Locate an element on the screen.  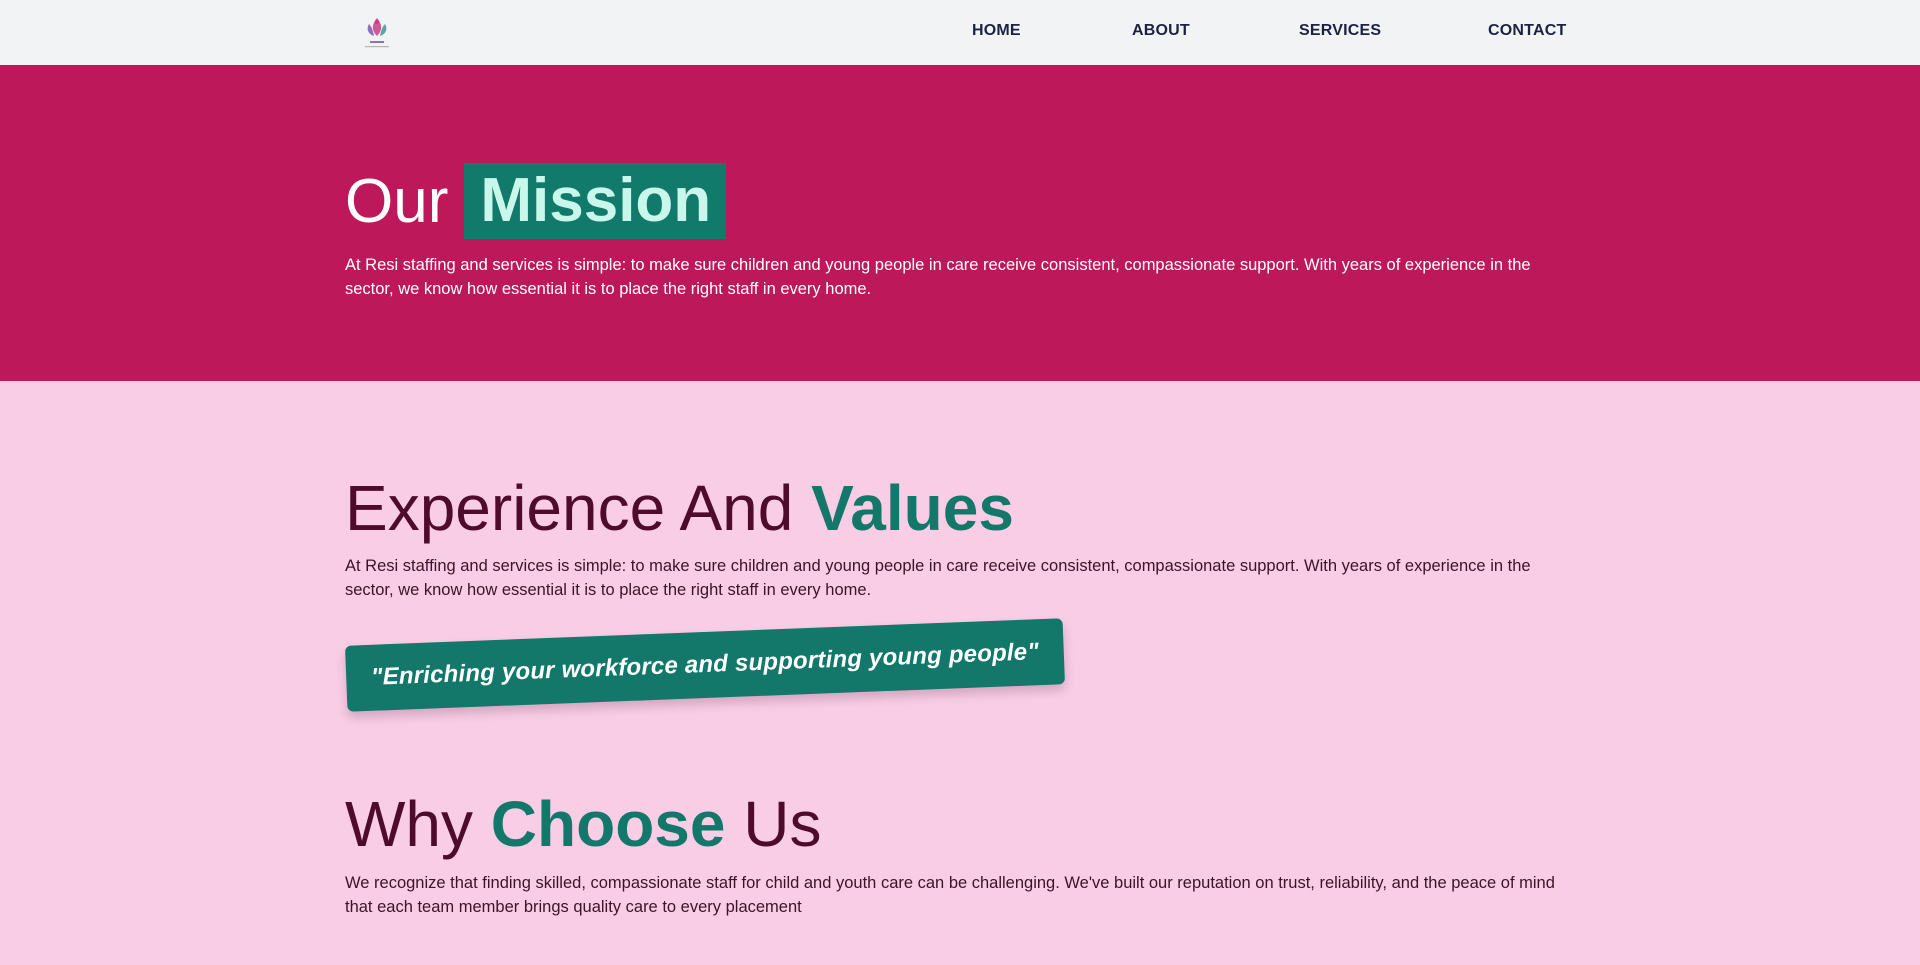
mission-heading: Our Mission is located at coordinates (536, 201).